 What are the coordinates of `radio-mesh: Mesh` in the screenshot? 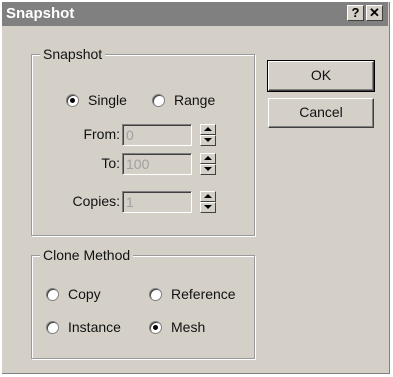 It's located at (177, 327).